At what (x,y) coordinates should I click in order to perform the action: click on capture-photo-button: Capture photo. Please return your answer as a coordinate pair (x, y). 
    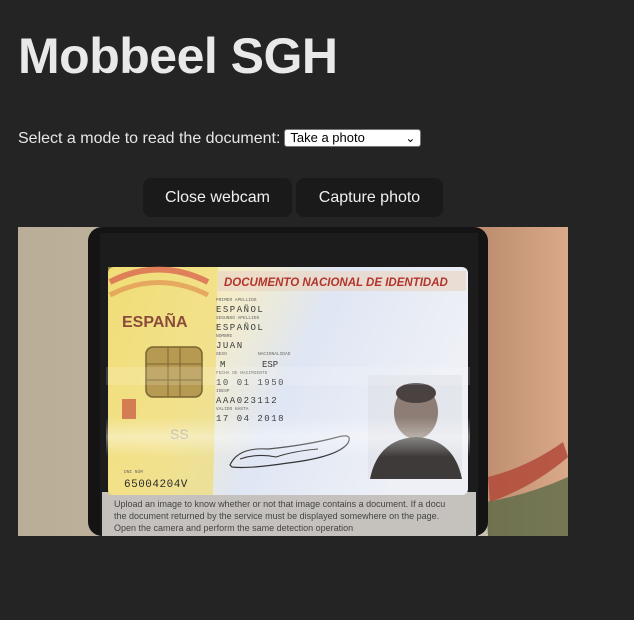
    Looking at the image, I should click on (369, 197).